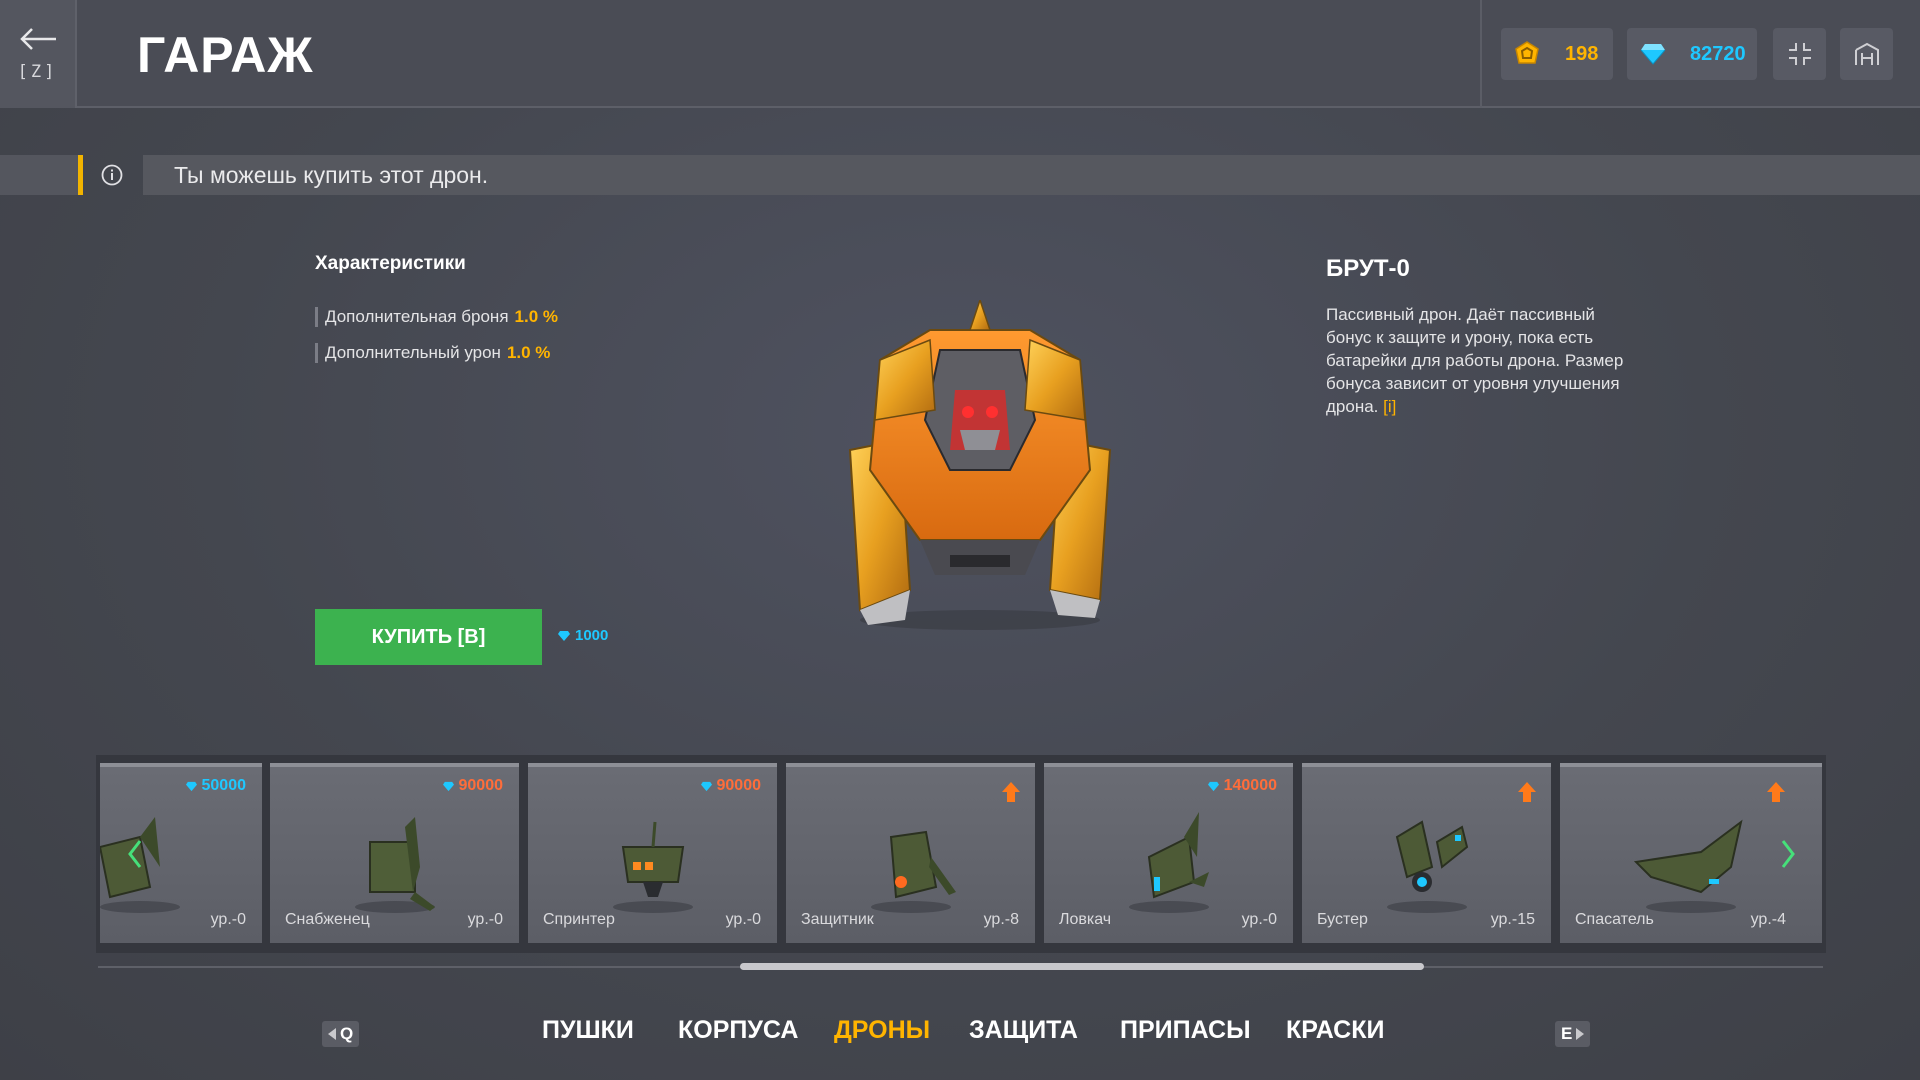 Image resolution: width=1920 pixels, height=1080 pixels. What do you see at coordinates (1389, 406) in the screenshot?
I see `info-link: [i]` at bounding box center [1389, 406].